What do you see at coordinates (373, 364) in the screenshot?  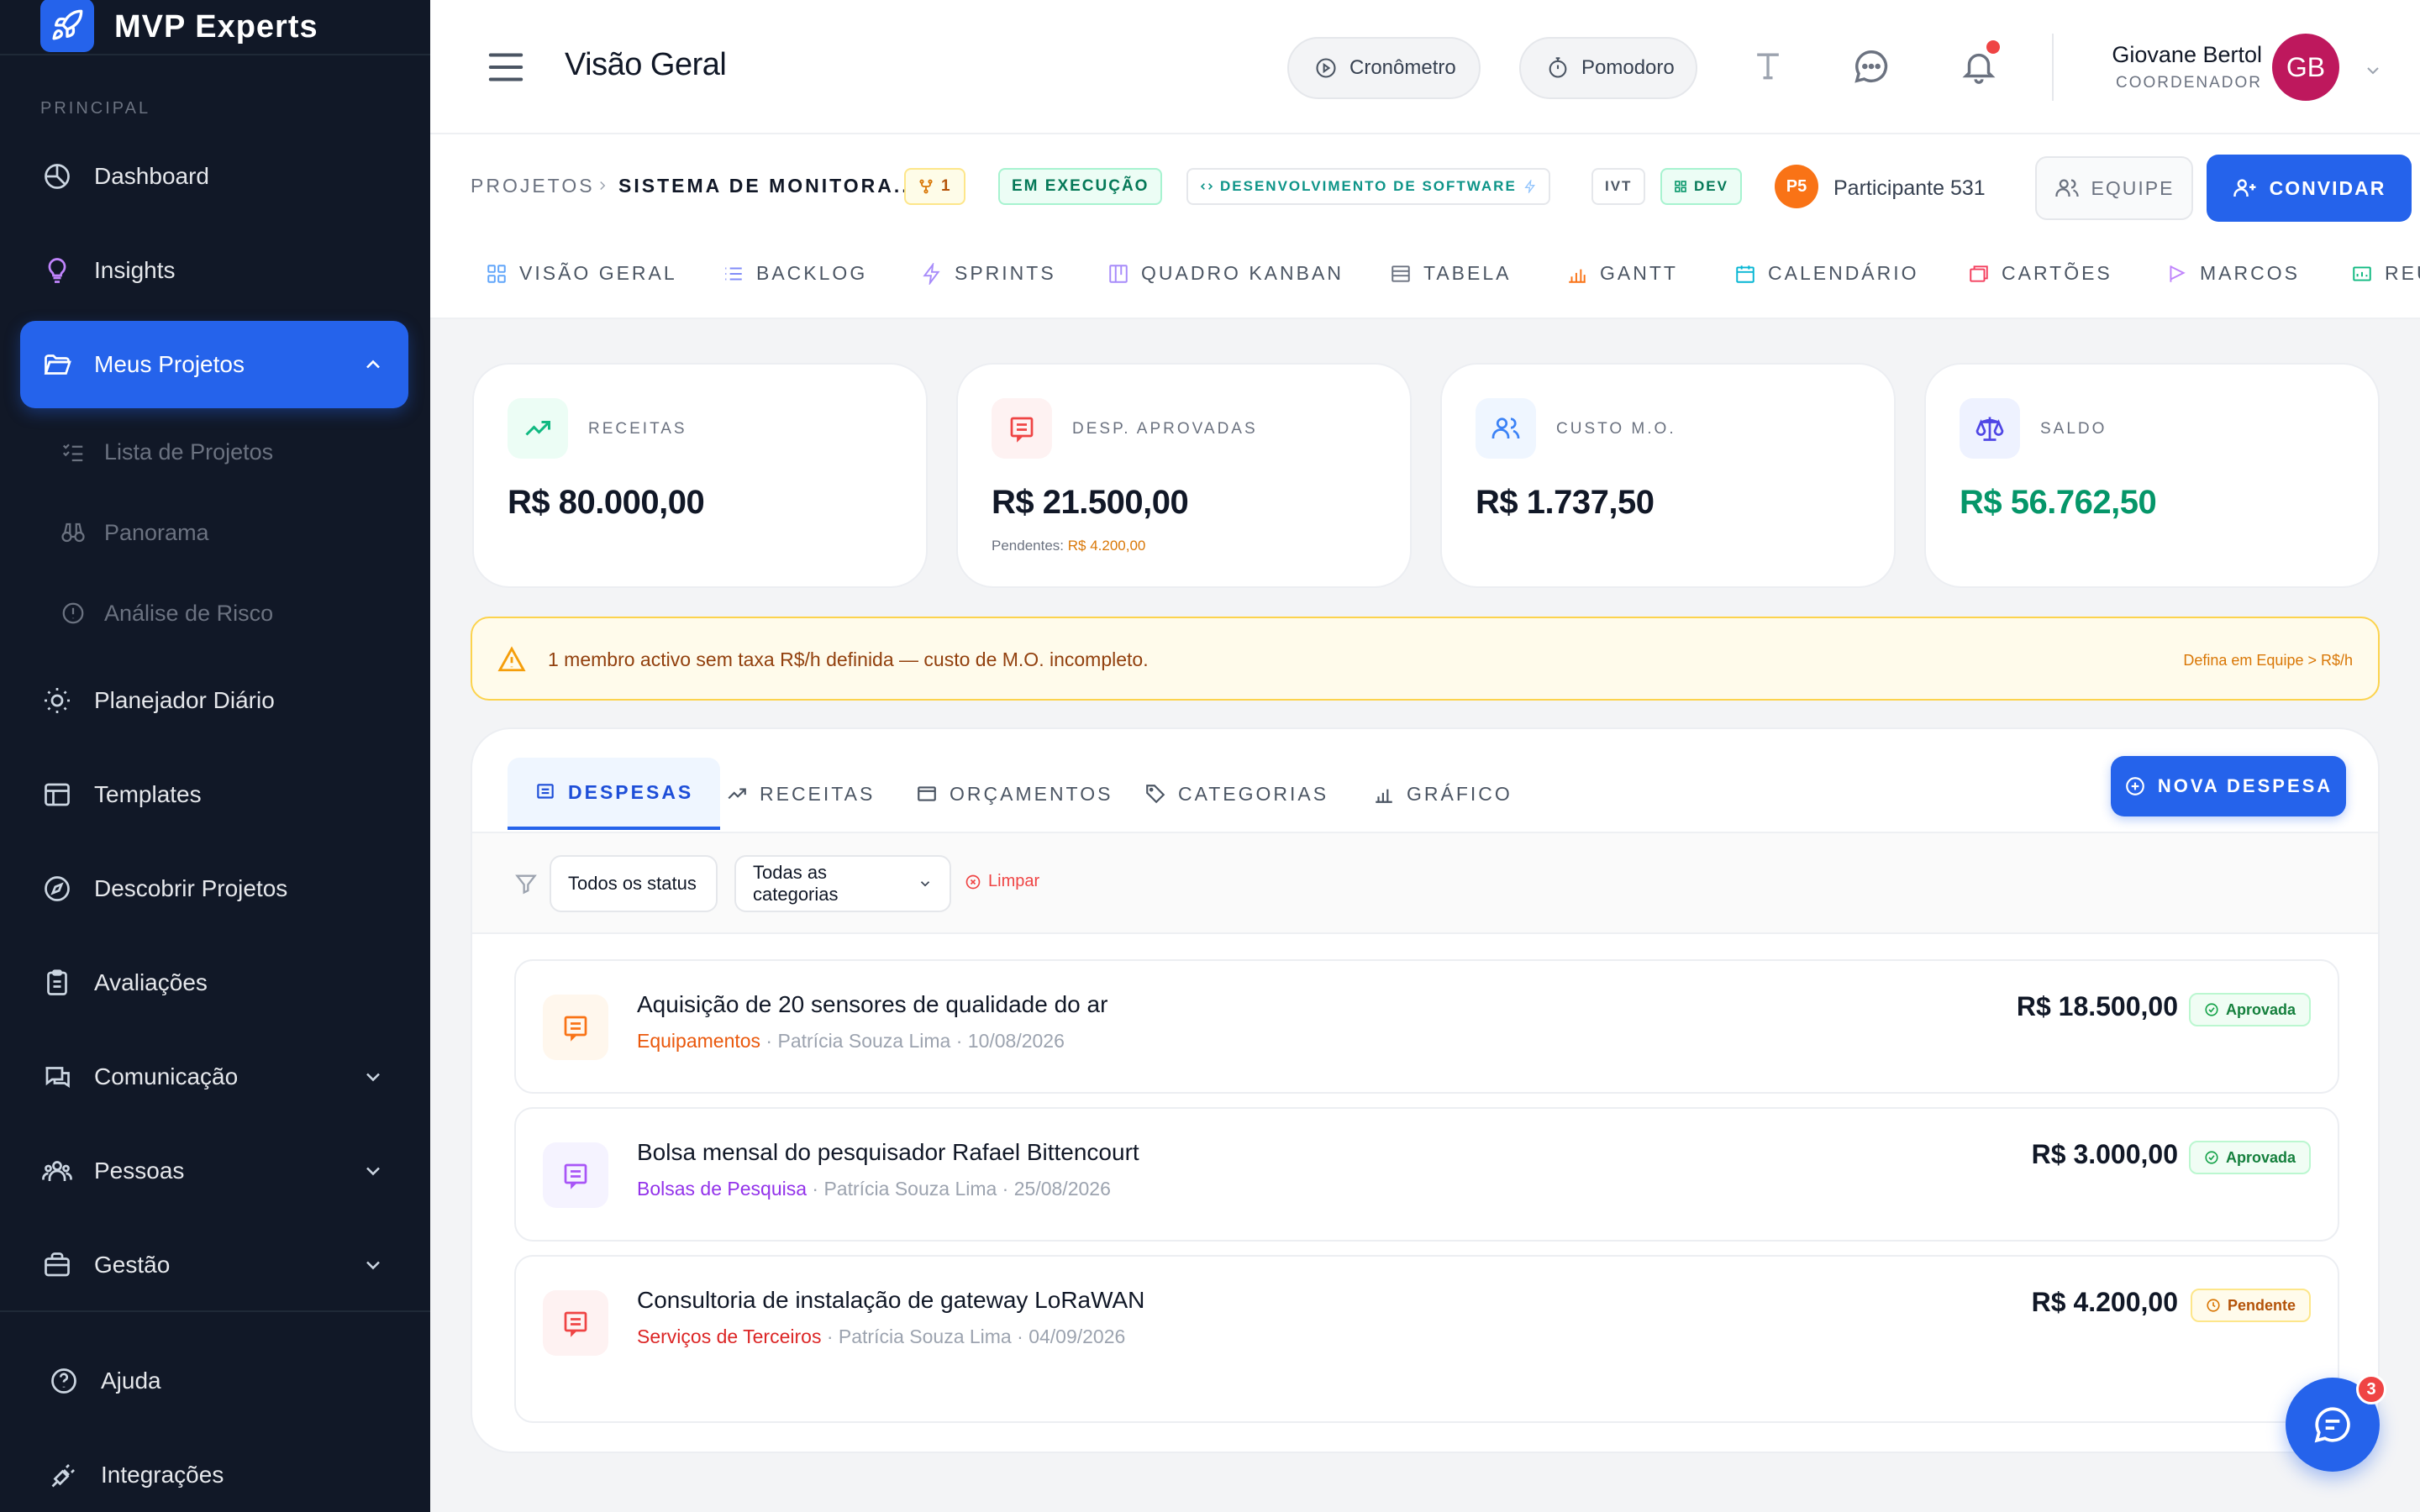 I see `chevron-up-icon` at bounding box center [373, 364].